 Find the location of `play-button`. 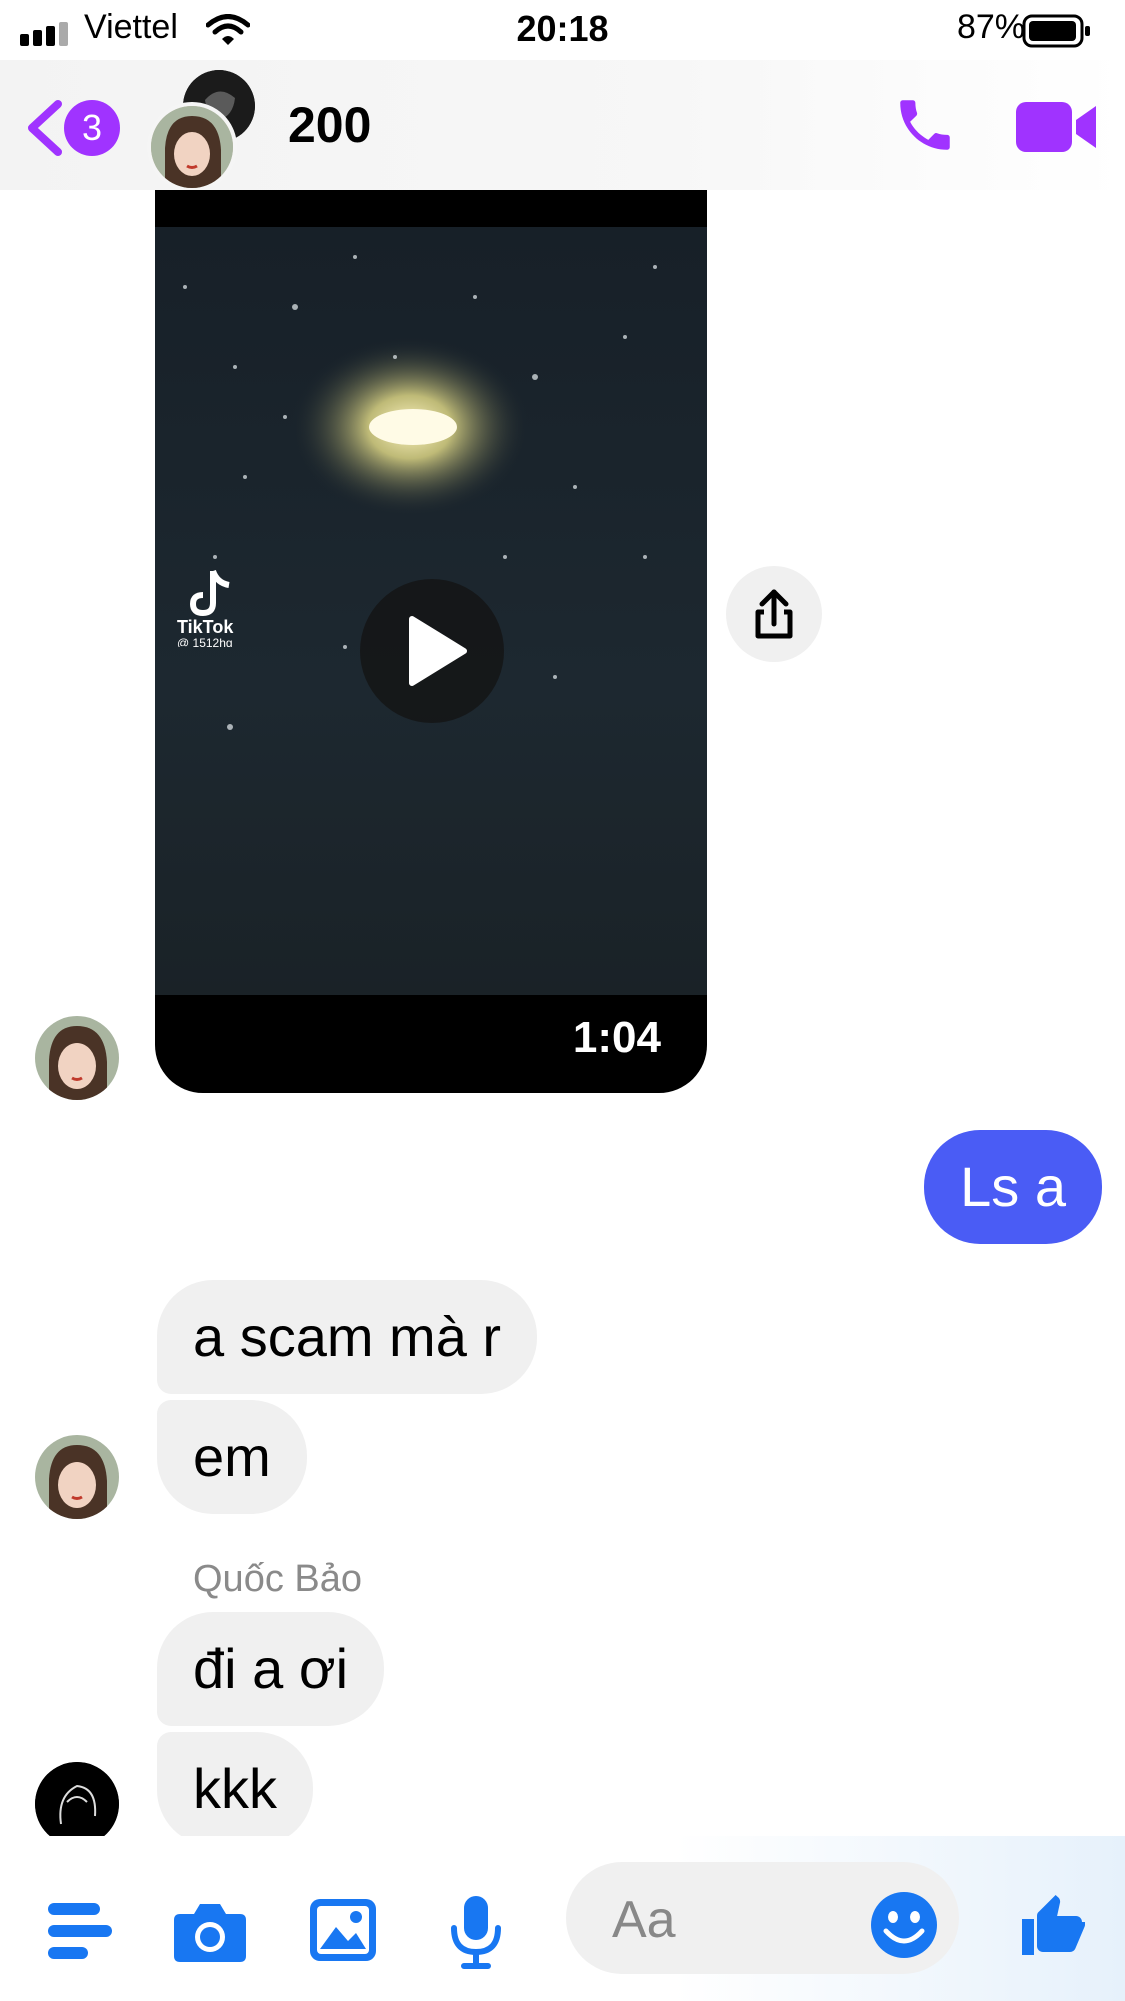

play-button is located at coordinates (432, 651).